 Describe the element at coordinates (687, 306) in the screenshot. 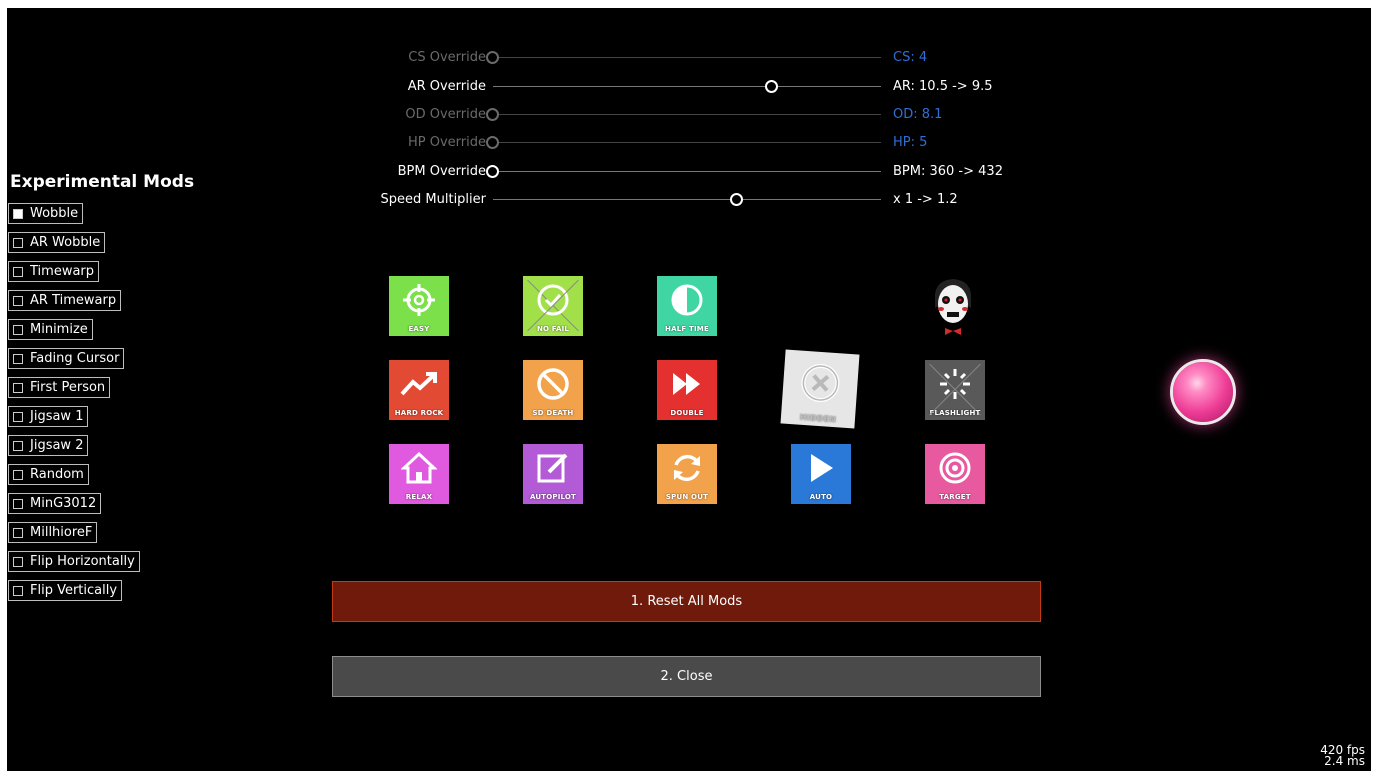

I see `mod-half-time: HALF TIME` at that location.